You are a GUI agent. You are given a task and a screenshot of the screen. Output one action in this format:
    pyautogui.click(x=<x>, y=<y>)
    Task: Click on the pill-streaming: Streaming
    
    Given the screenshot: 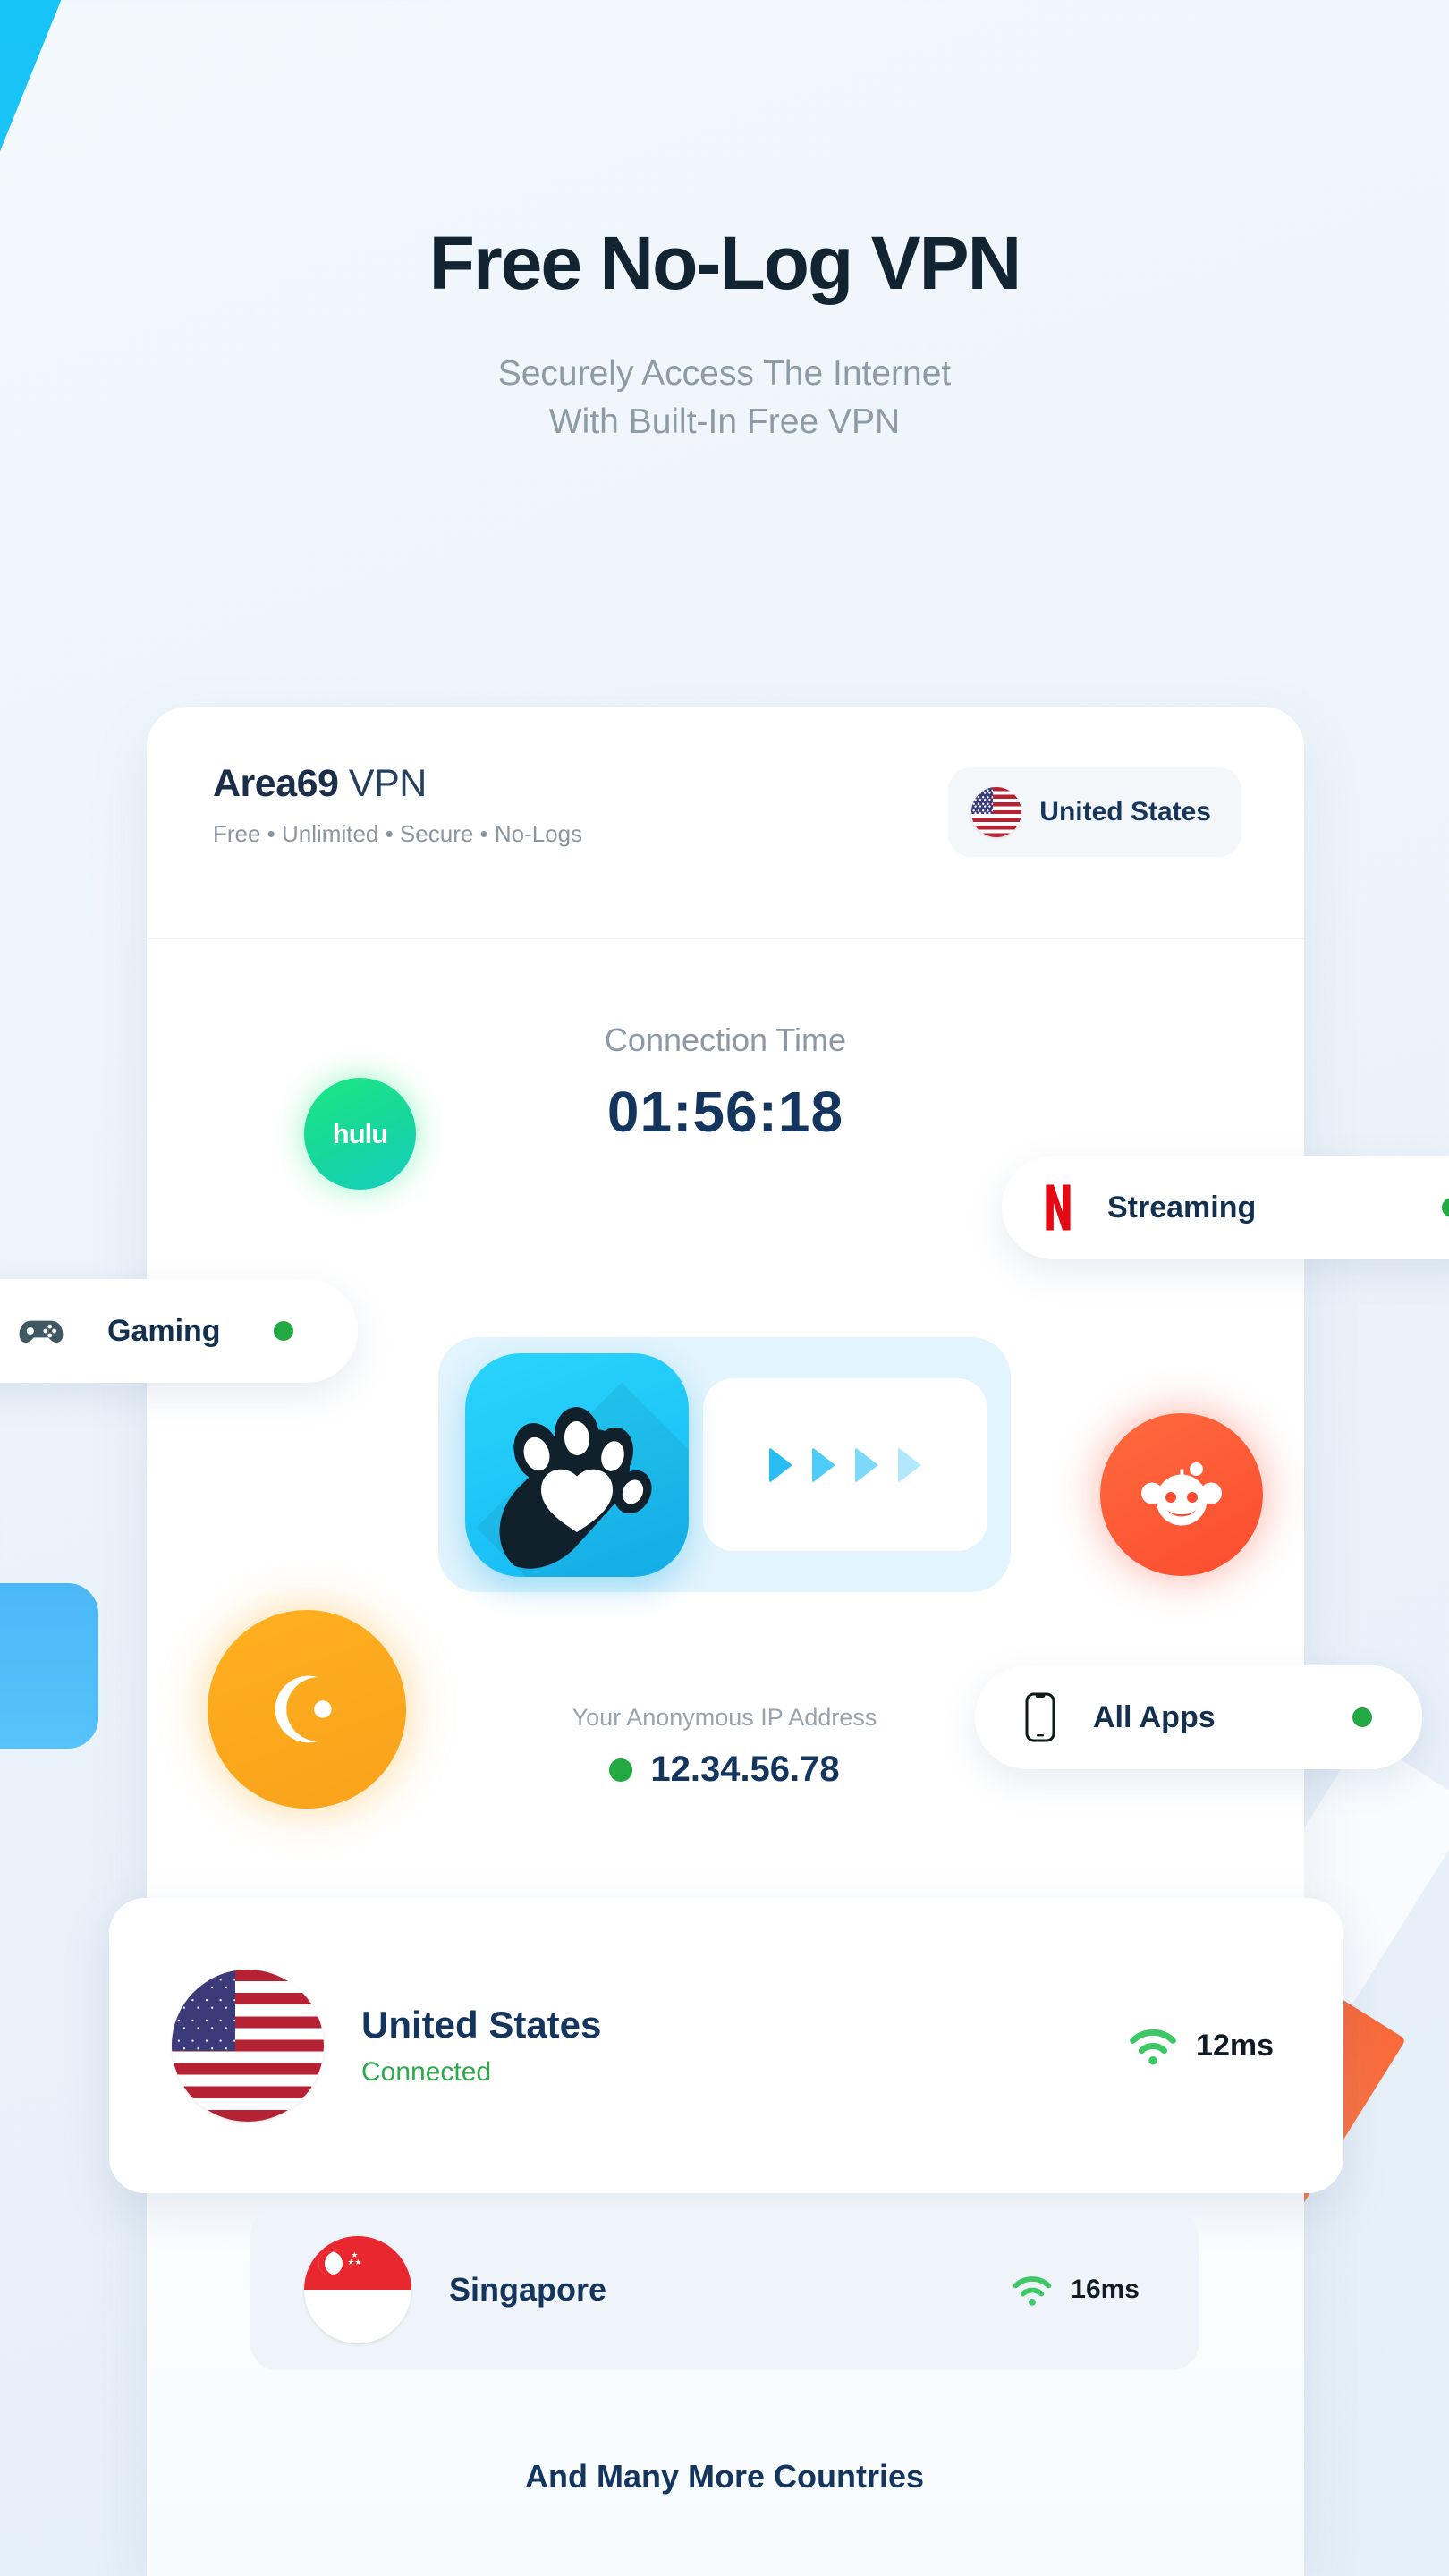 What is the action you would take?
    pyautogui.click(x=1225, y=1207)
    